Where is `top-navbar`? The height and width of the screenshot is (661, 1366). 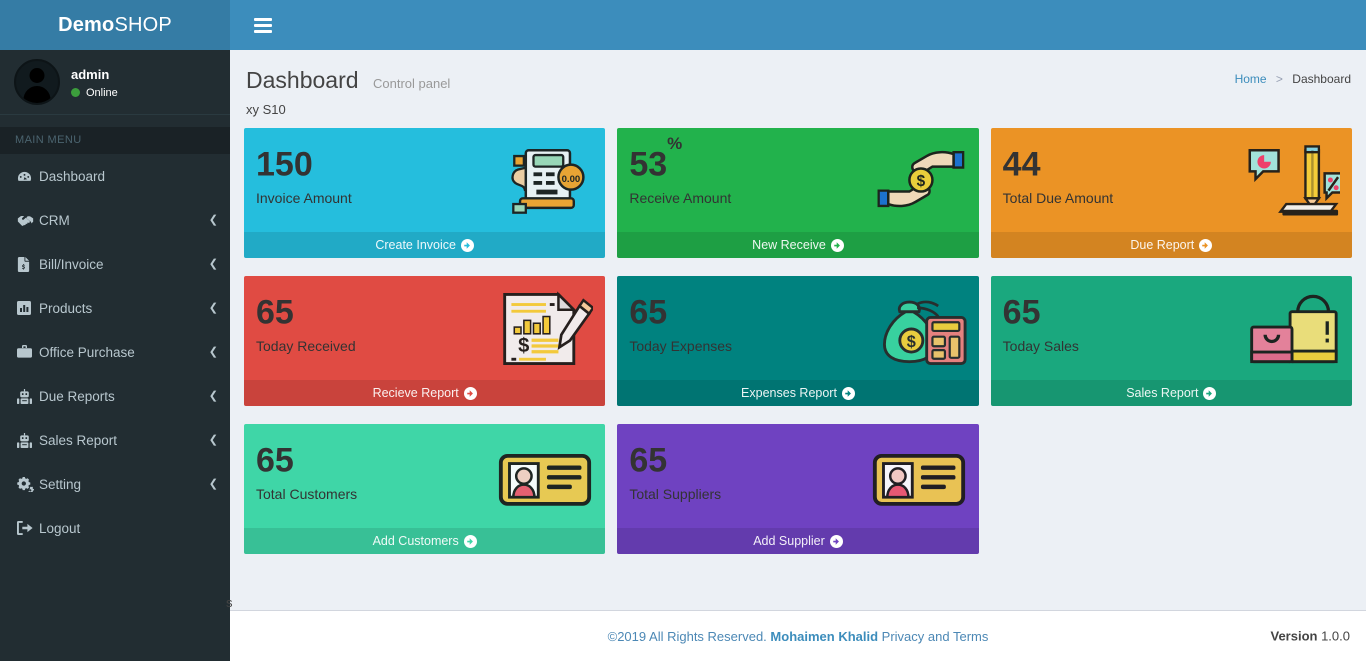 top-navbar is located at coordinates (798, 25).